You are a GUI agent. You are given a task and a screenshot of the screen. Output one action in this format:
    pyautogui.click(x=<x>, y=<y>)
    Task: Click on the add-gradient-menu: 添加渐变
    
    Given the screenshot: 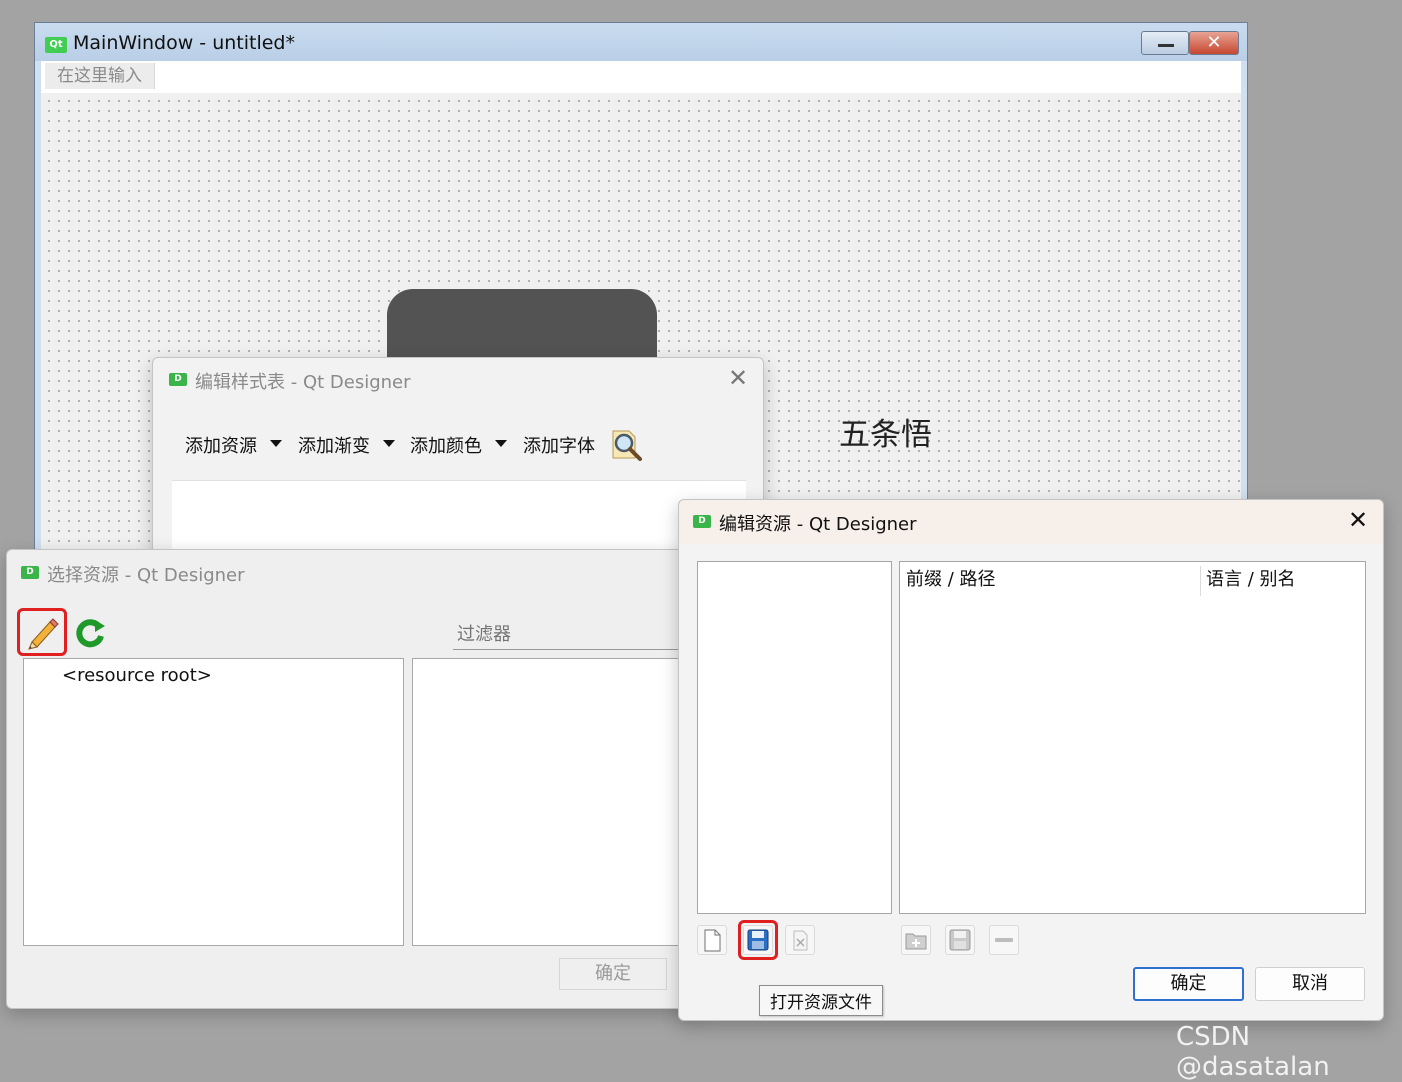 What is the action you would take?
    pyautogui.click(x=334, y=445)
    